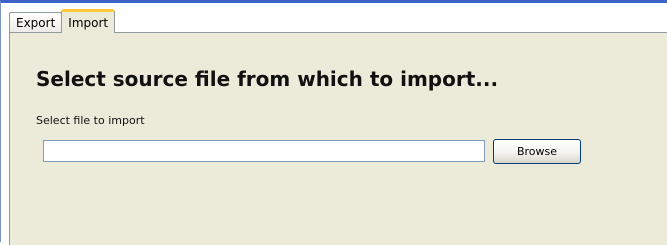 The height and width of the screenshot is (245, 667). What do you see at coordinates (537, 151) in the screenshot?
I see `browse-button: Browse` at bounding box center [537, 151].